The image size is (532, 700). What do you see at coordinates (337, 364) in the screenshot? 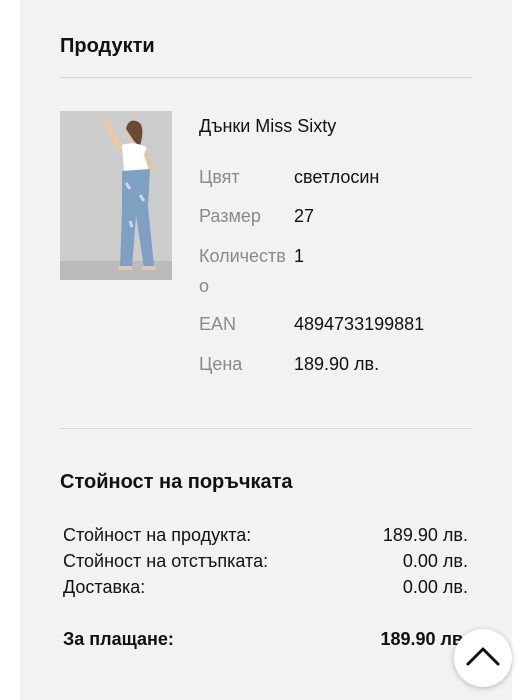
I see `price-value: 189.90 лв.` at bounding box center [337, 364].